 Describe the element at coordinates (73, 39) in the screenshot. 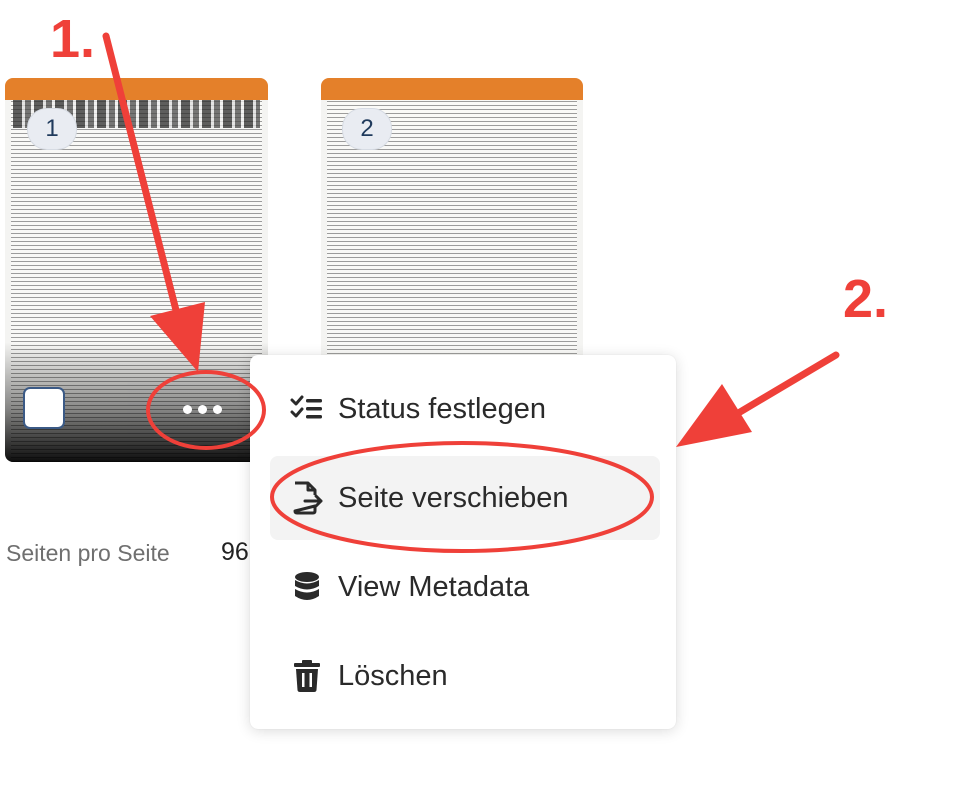

I see `annotation-step-1: 1.` at that location.